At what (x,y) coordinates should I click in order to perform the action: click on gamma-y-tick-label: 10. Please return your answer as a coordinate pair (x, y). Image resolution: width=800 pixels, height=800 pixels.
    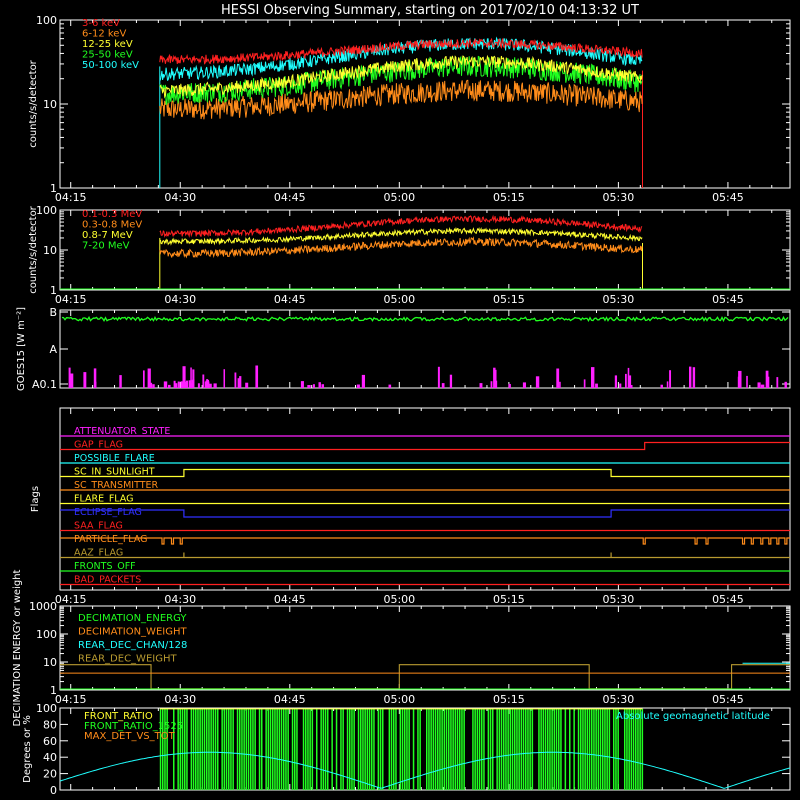
    Looking at the image, I should click on (50, 250).